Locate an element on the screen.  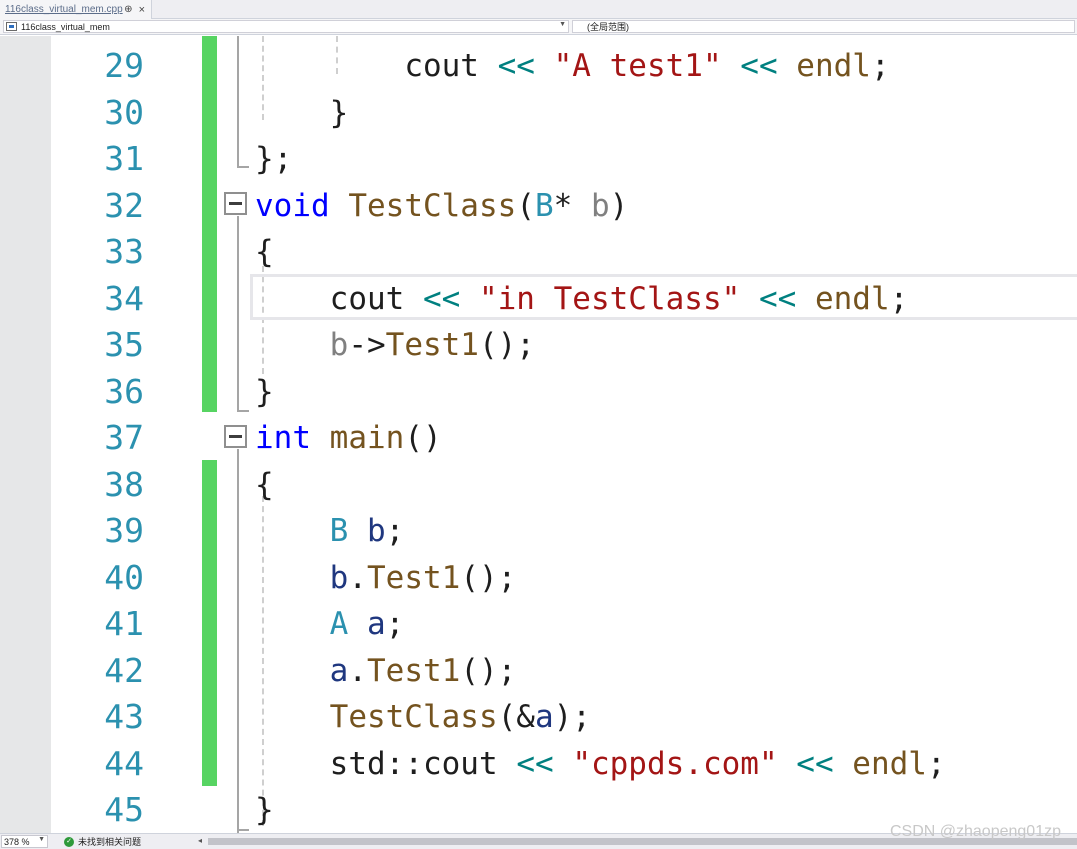
code-token: (& is located at coordinates (516, 717).